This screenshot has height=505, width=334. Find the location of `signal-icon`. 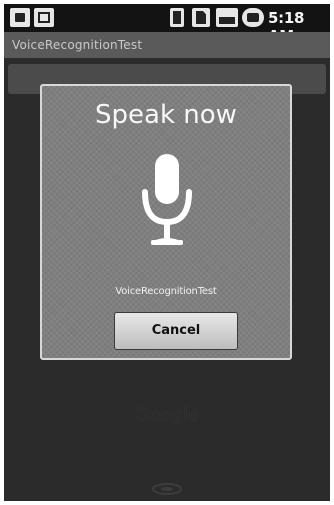

signal-icon is located at coordinates (227, 17).